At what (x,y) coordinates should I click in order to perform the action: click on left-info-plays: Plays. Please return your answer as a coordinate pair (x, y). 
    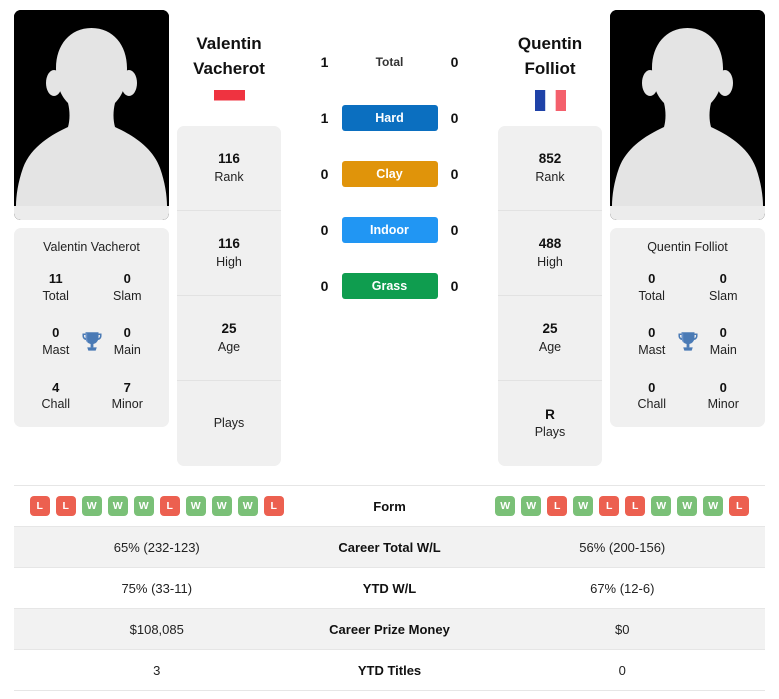
    Looking at the image, I should click on (229, 423).